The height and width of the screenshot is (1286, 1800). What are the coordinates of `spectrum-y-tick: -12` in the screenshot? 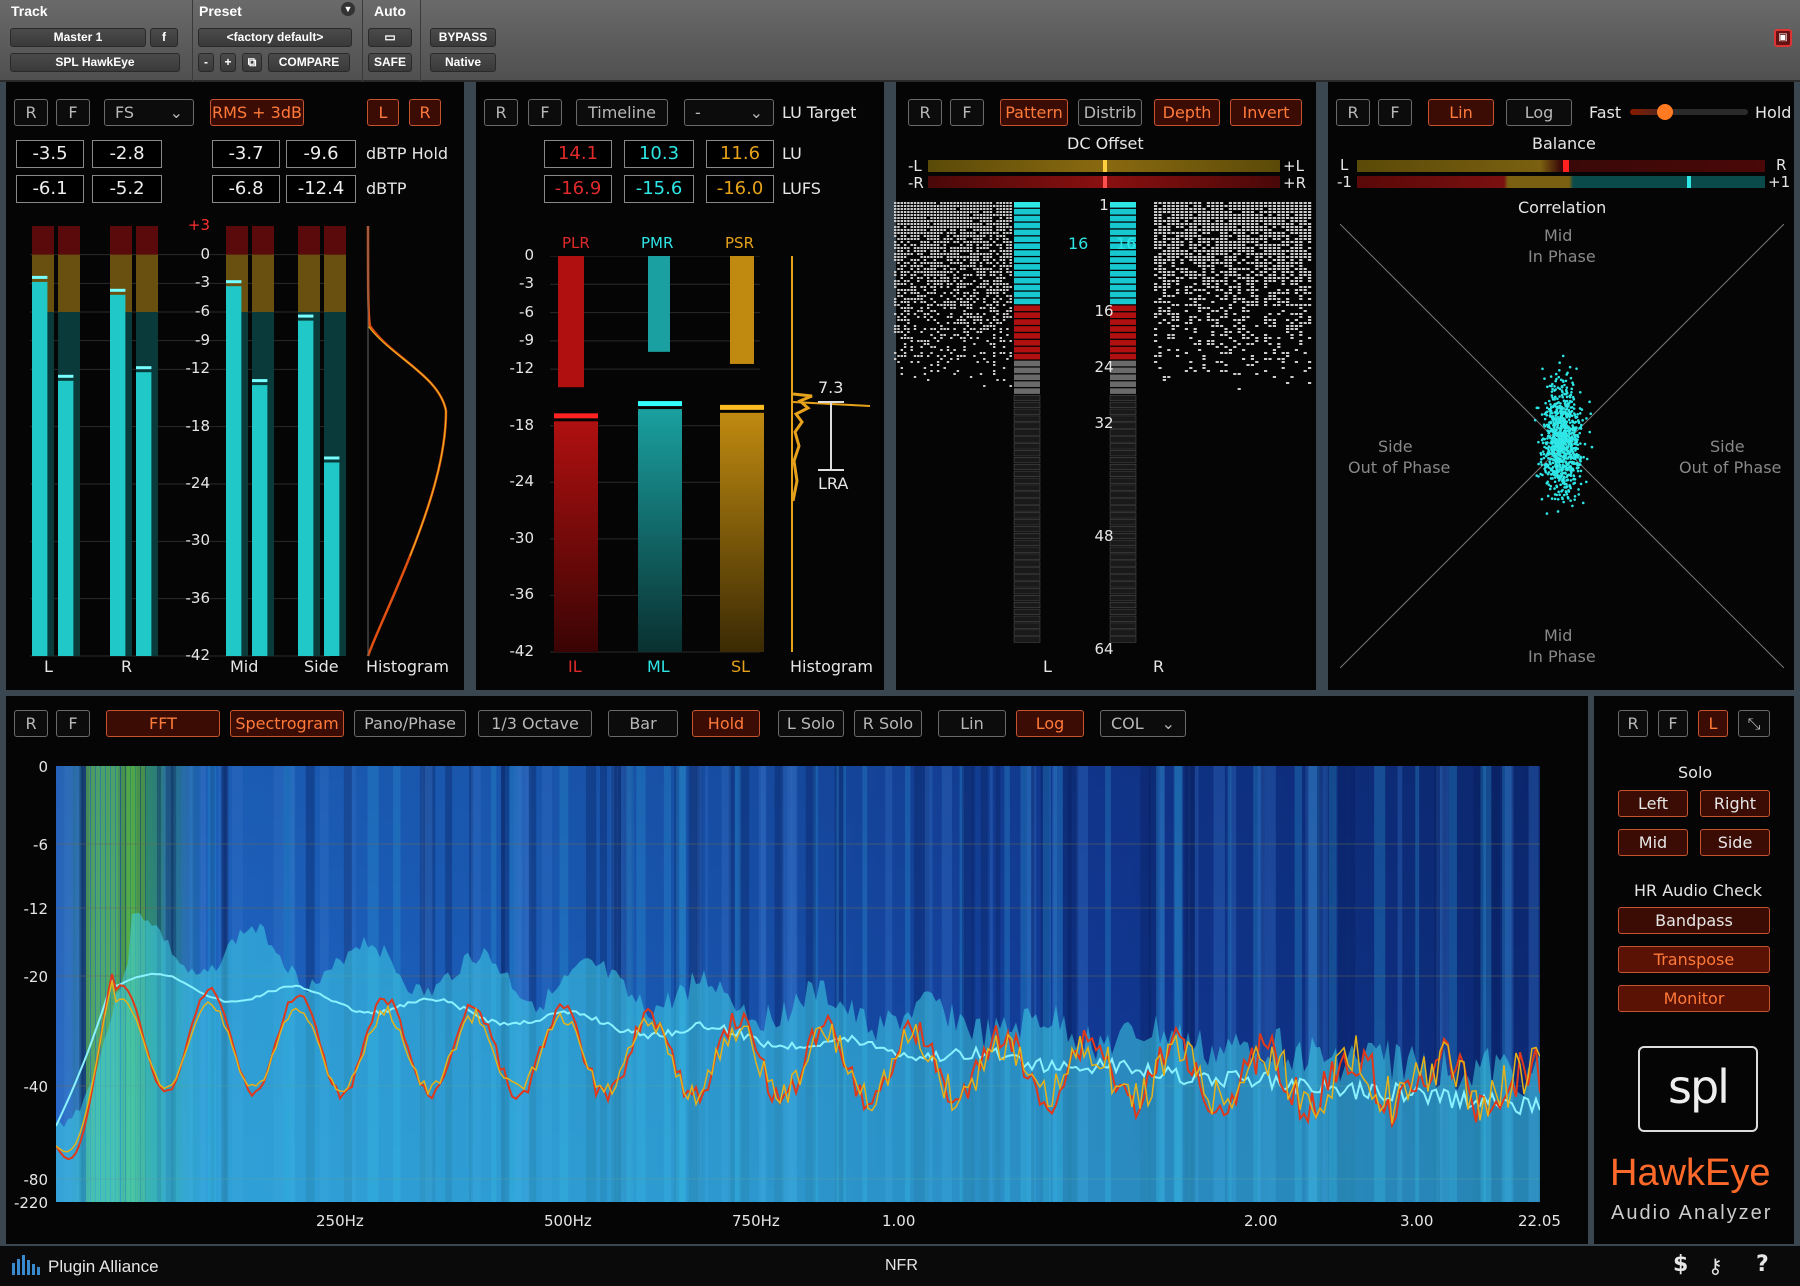 It's located at (36, 909).